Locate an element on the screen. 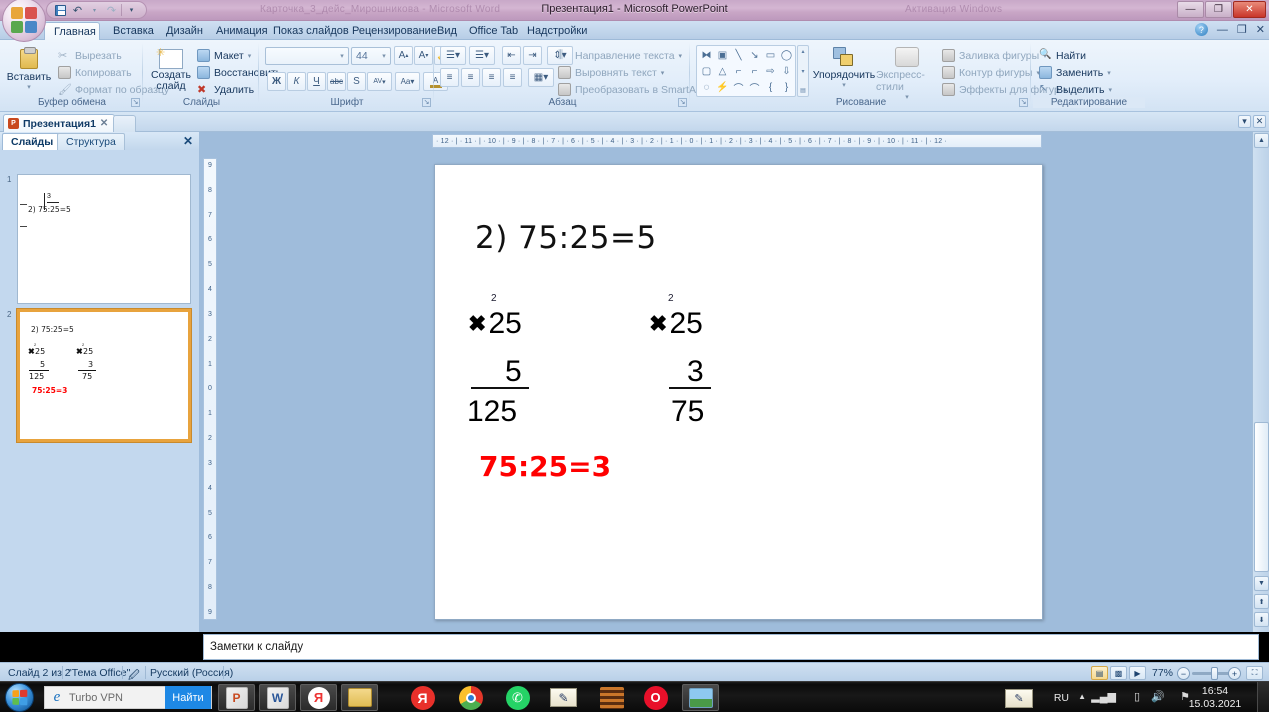 The image size is (1269, 712). text-shadow-button: S is located at coordinates (356, 81).